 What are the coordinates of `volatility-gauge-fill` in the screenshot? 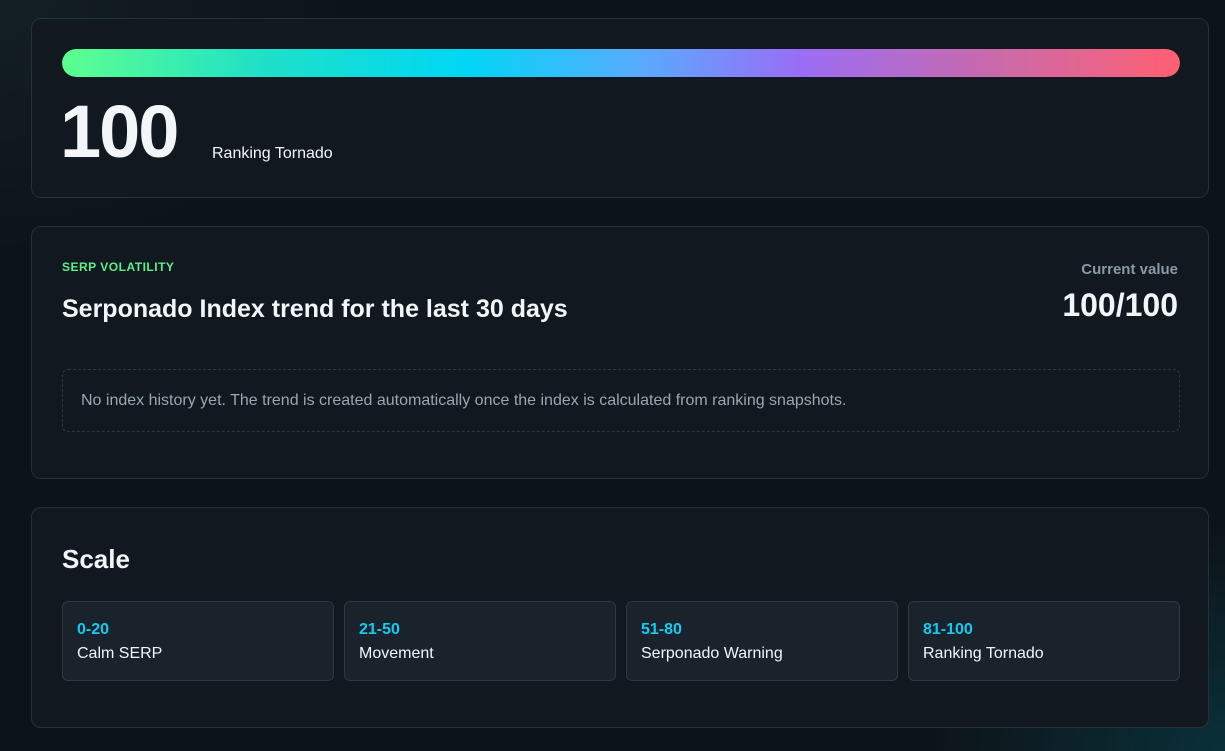 It's located at (621, 63).